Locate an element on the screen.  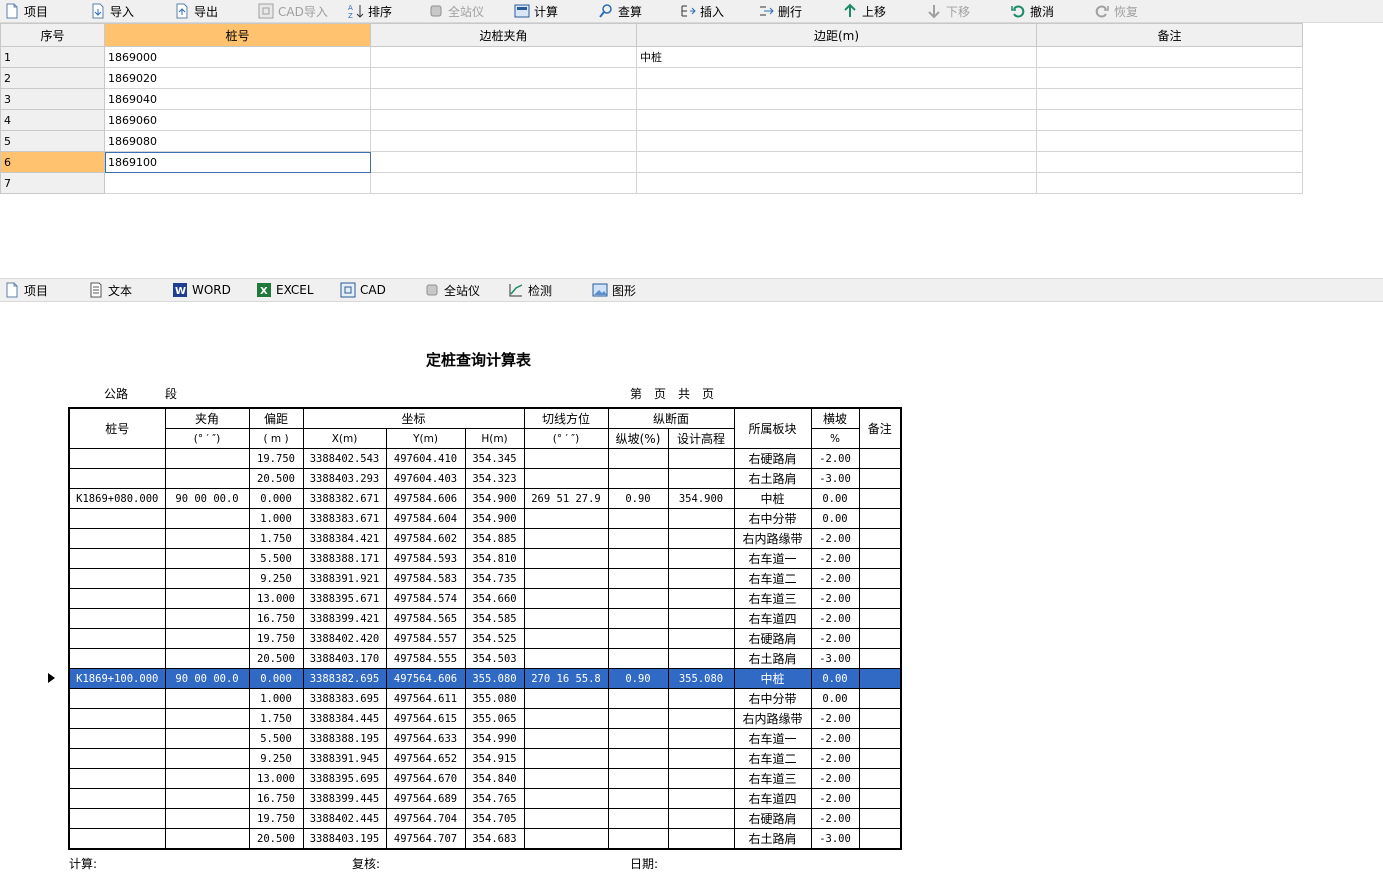
toolbar-button-8: 插入 is located at coordinates (715, 11).